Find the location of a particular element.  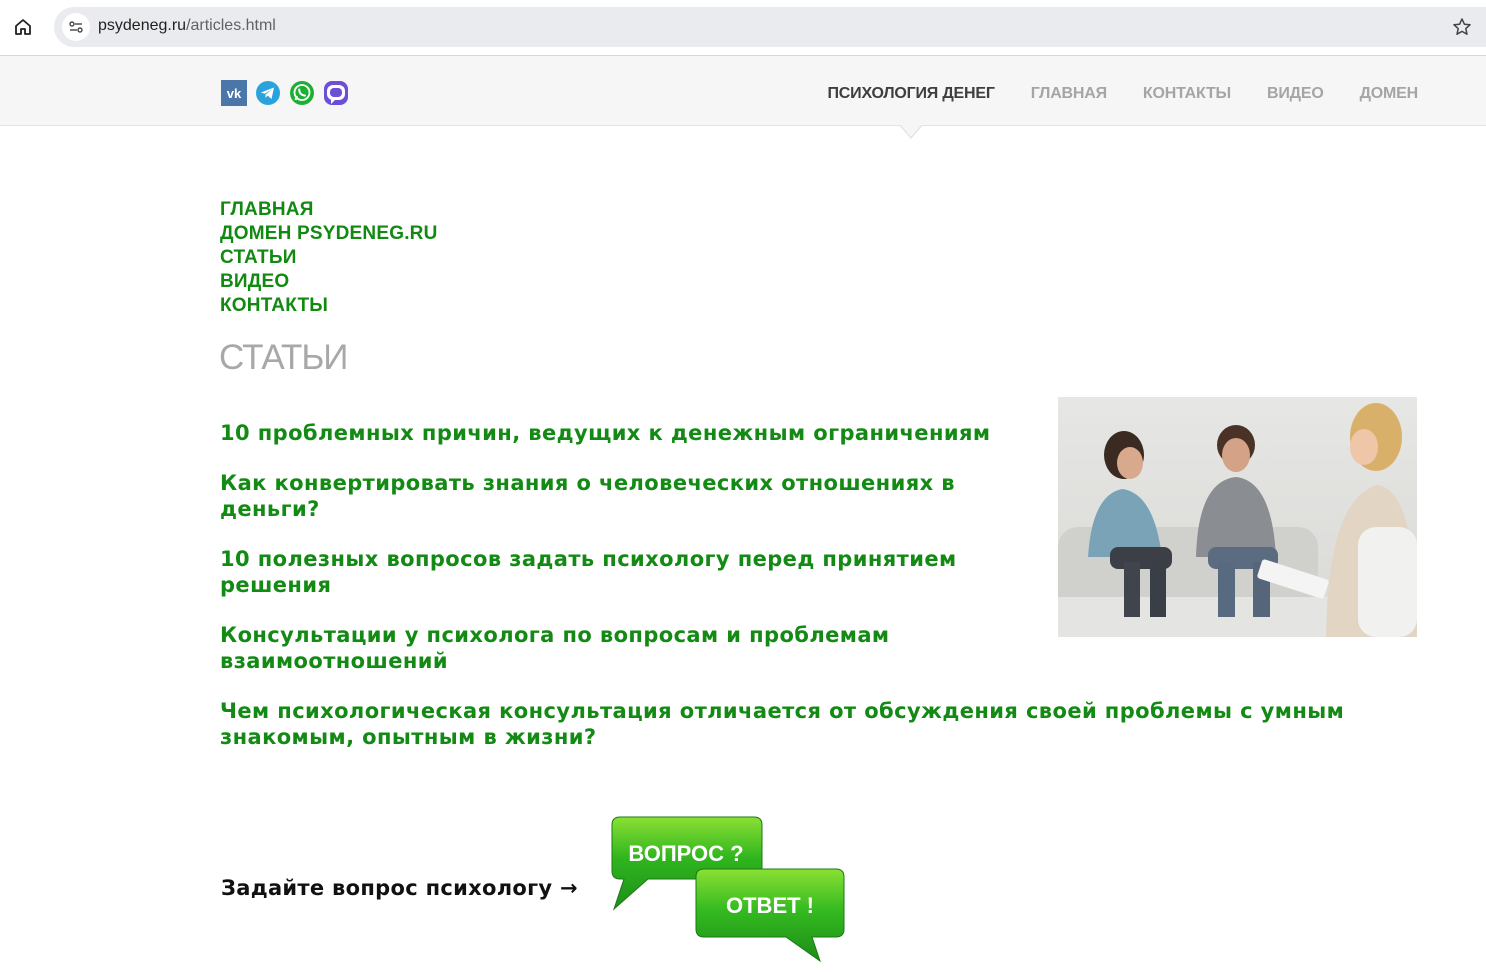

telegram-icon is located at coordinates (268, 93).